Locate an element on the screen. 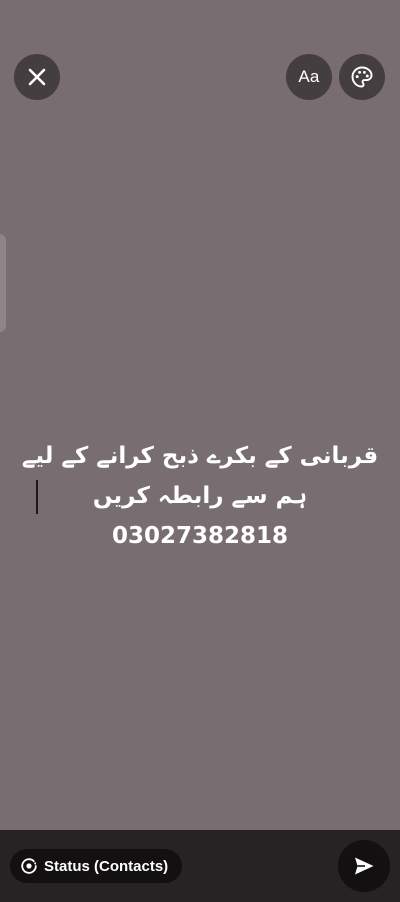  status-audience-chip: Status (Contacts) is located at coordinates (96, 866).